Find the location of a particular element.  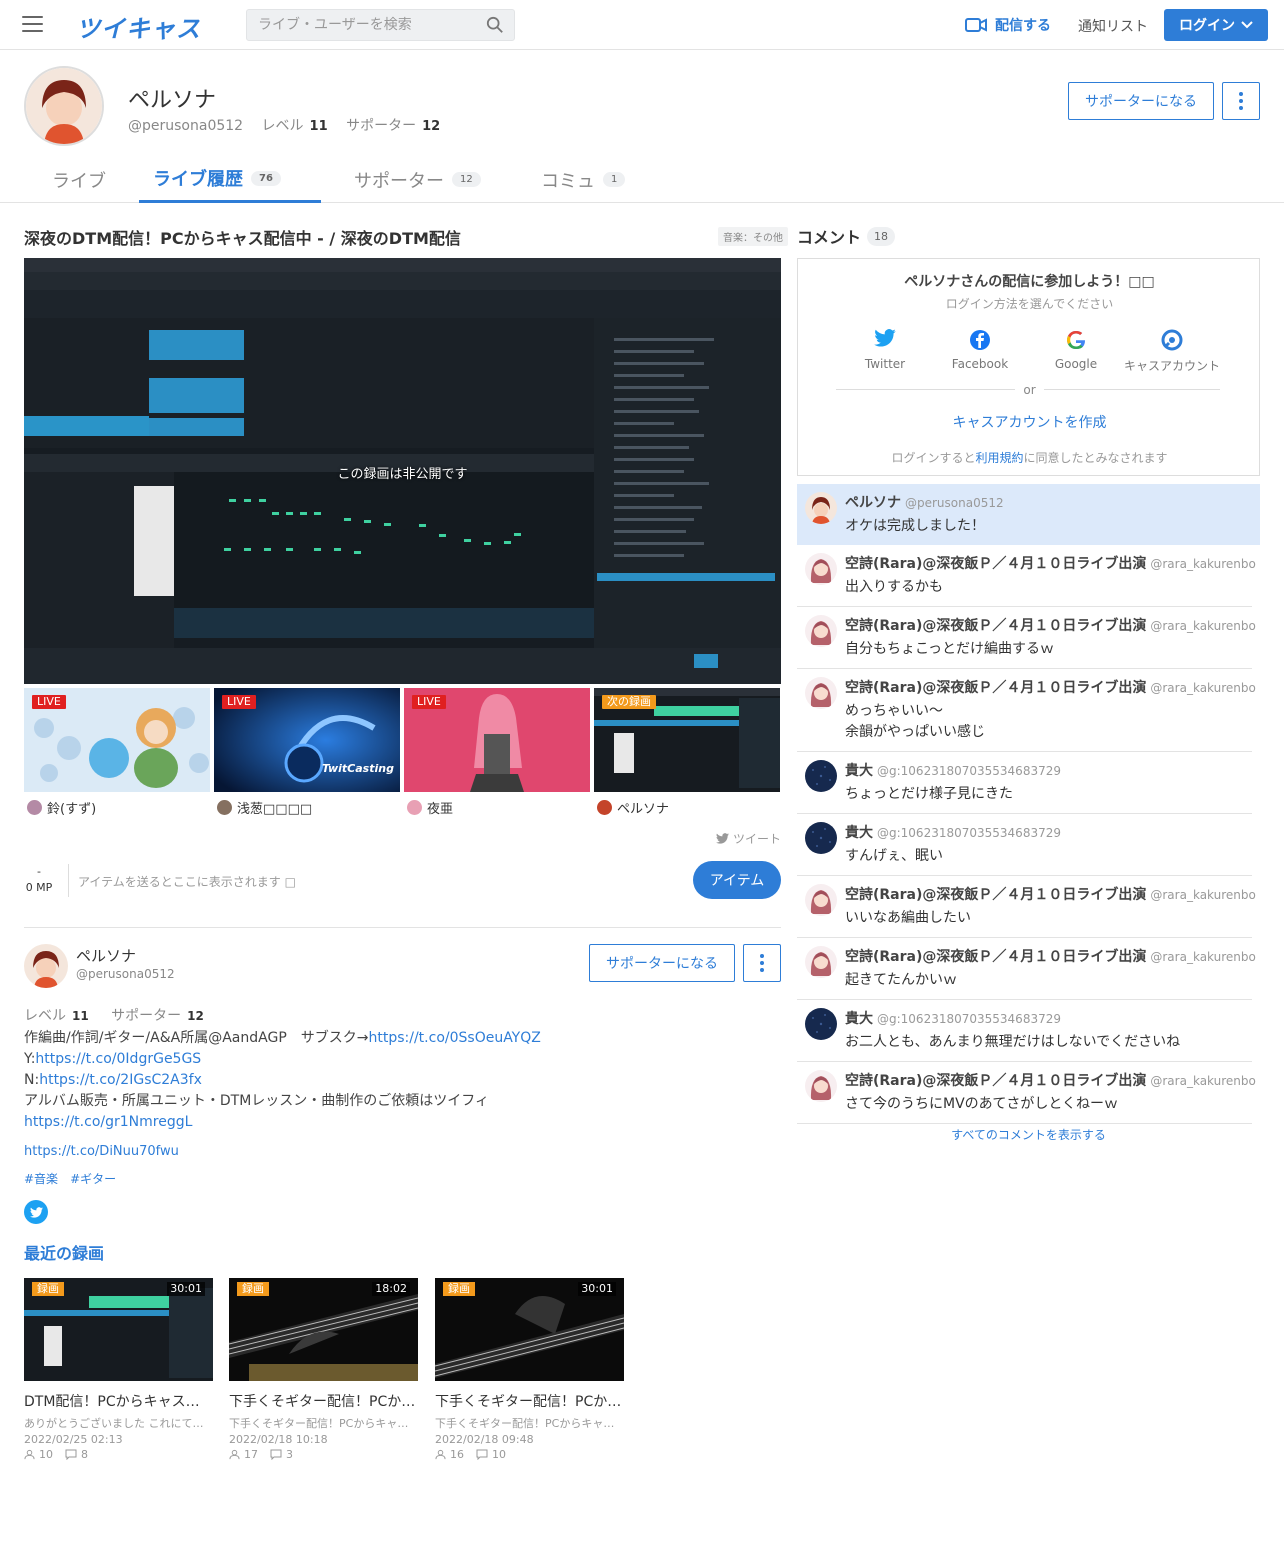

live-thumb: LIVE 鈴(すず) is located at coordinates (117, 752).